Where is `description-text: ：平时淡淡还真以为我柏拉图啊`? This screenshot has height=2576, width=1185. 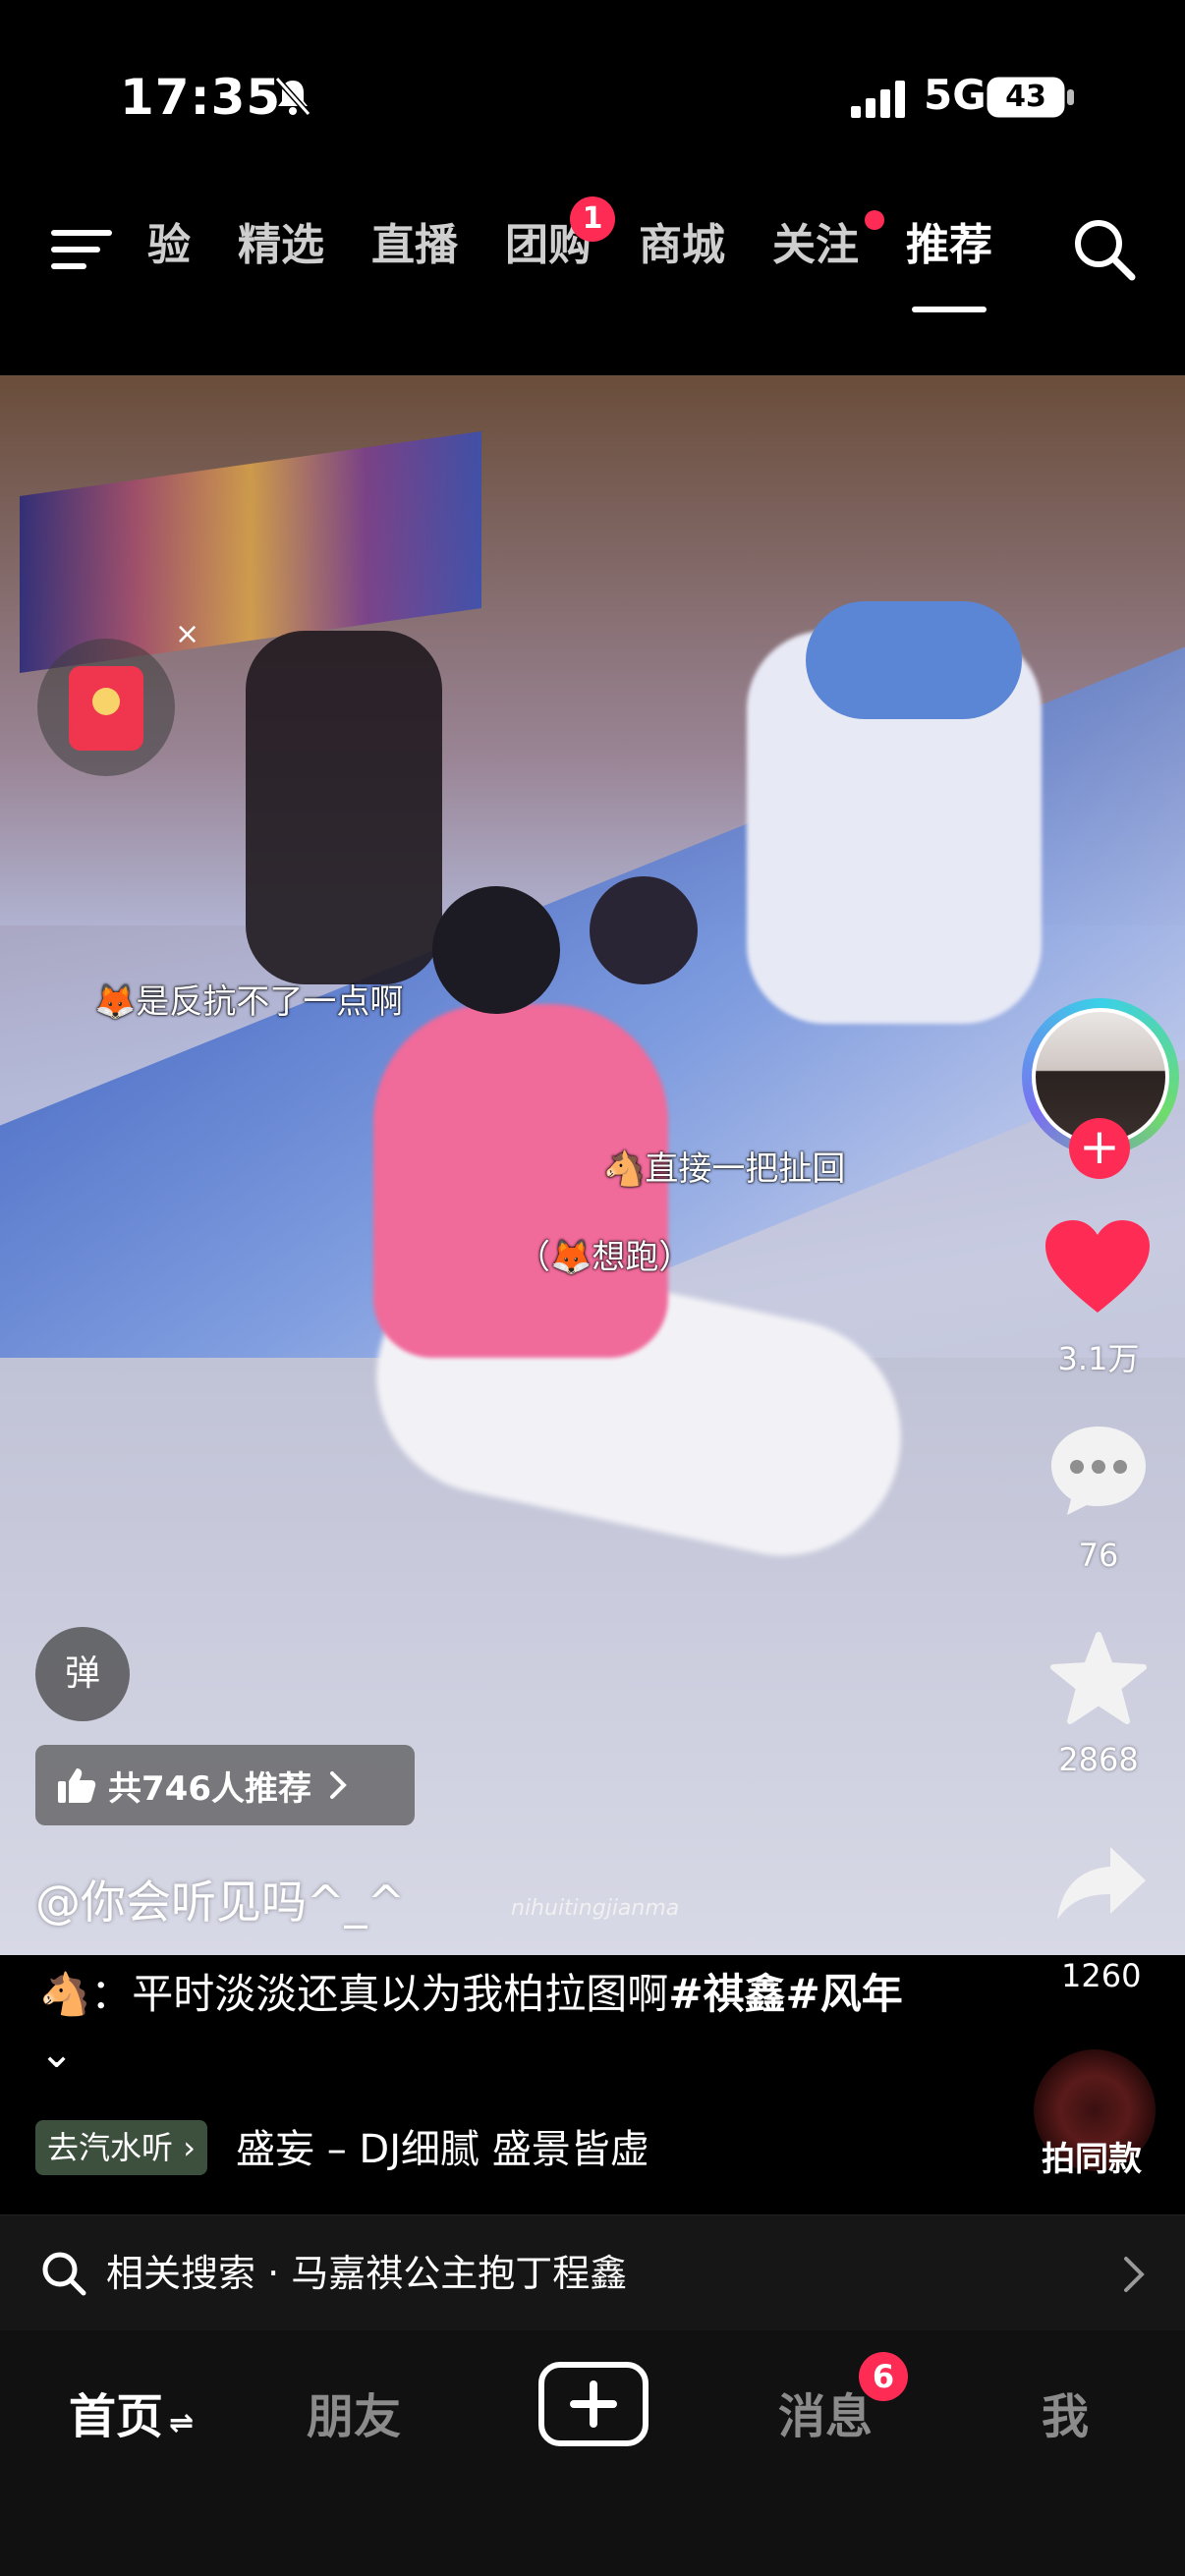 description-text: ：平时淡淡还真以为我柏拉图啊 is located at coordinates (380, 1994).